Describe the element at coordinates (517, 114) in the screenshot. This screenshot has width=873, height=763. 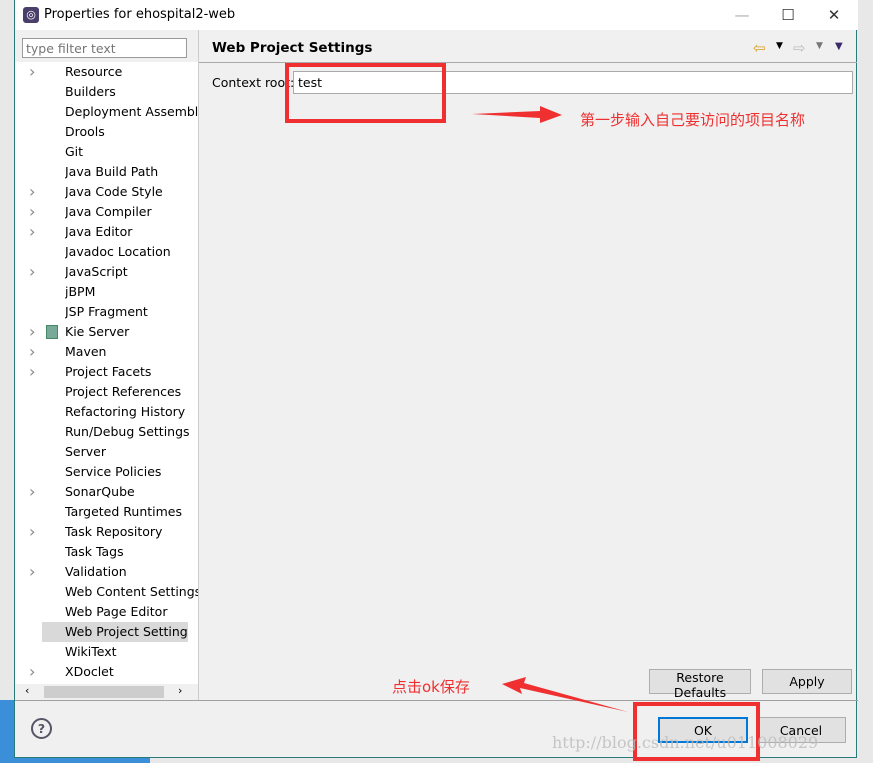
I see `annotation-arrow-step1` at that location.